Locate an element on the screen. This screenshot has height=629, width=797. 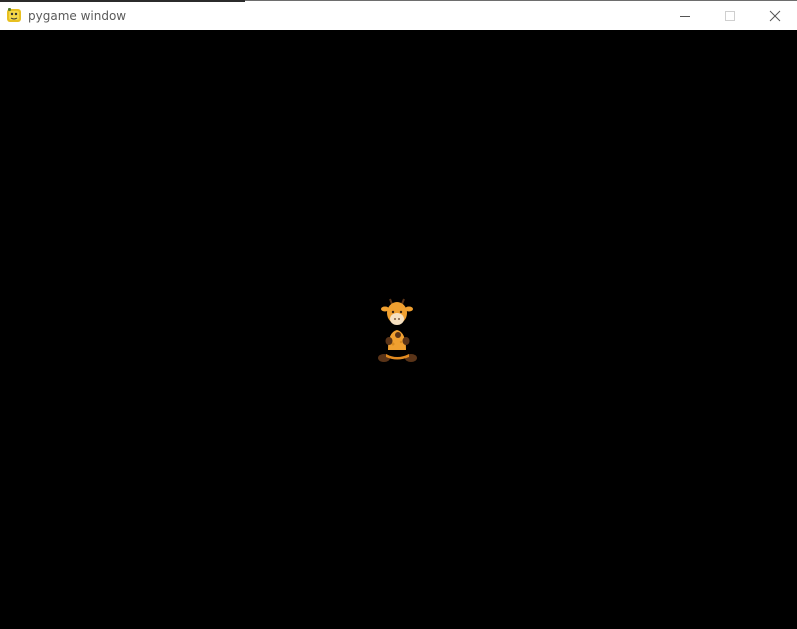
minimize-icon is located at coordinates (684, 16).